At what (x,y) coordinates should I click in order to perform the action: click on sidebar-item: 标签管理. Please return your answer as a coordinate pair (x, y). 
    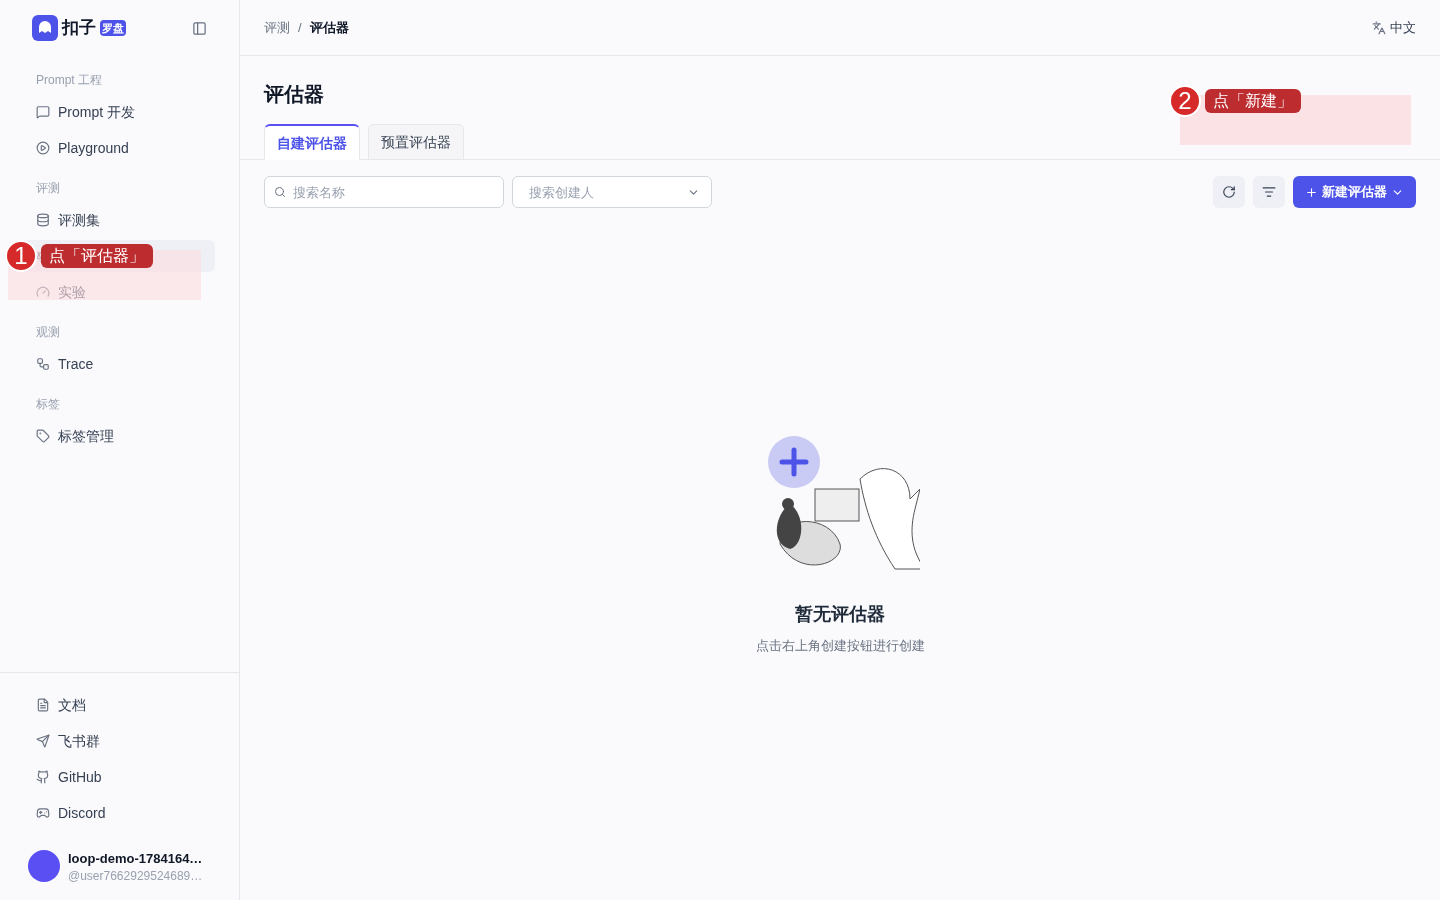
    Looking at the image, I should click on (119, 436).